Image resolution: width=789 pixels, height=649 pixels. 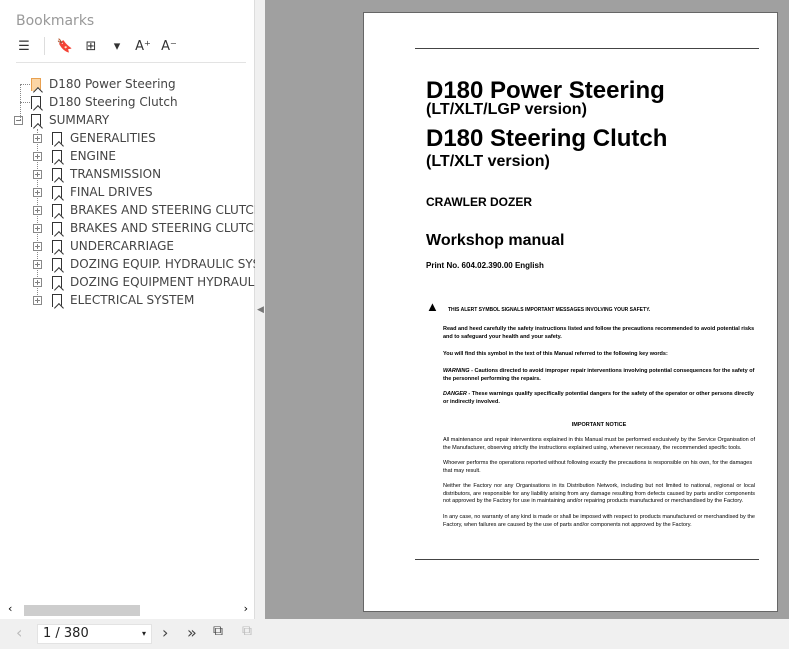 I want to click on scroll-left-icon: ‹, so click(x=10, y=608).